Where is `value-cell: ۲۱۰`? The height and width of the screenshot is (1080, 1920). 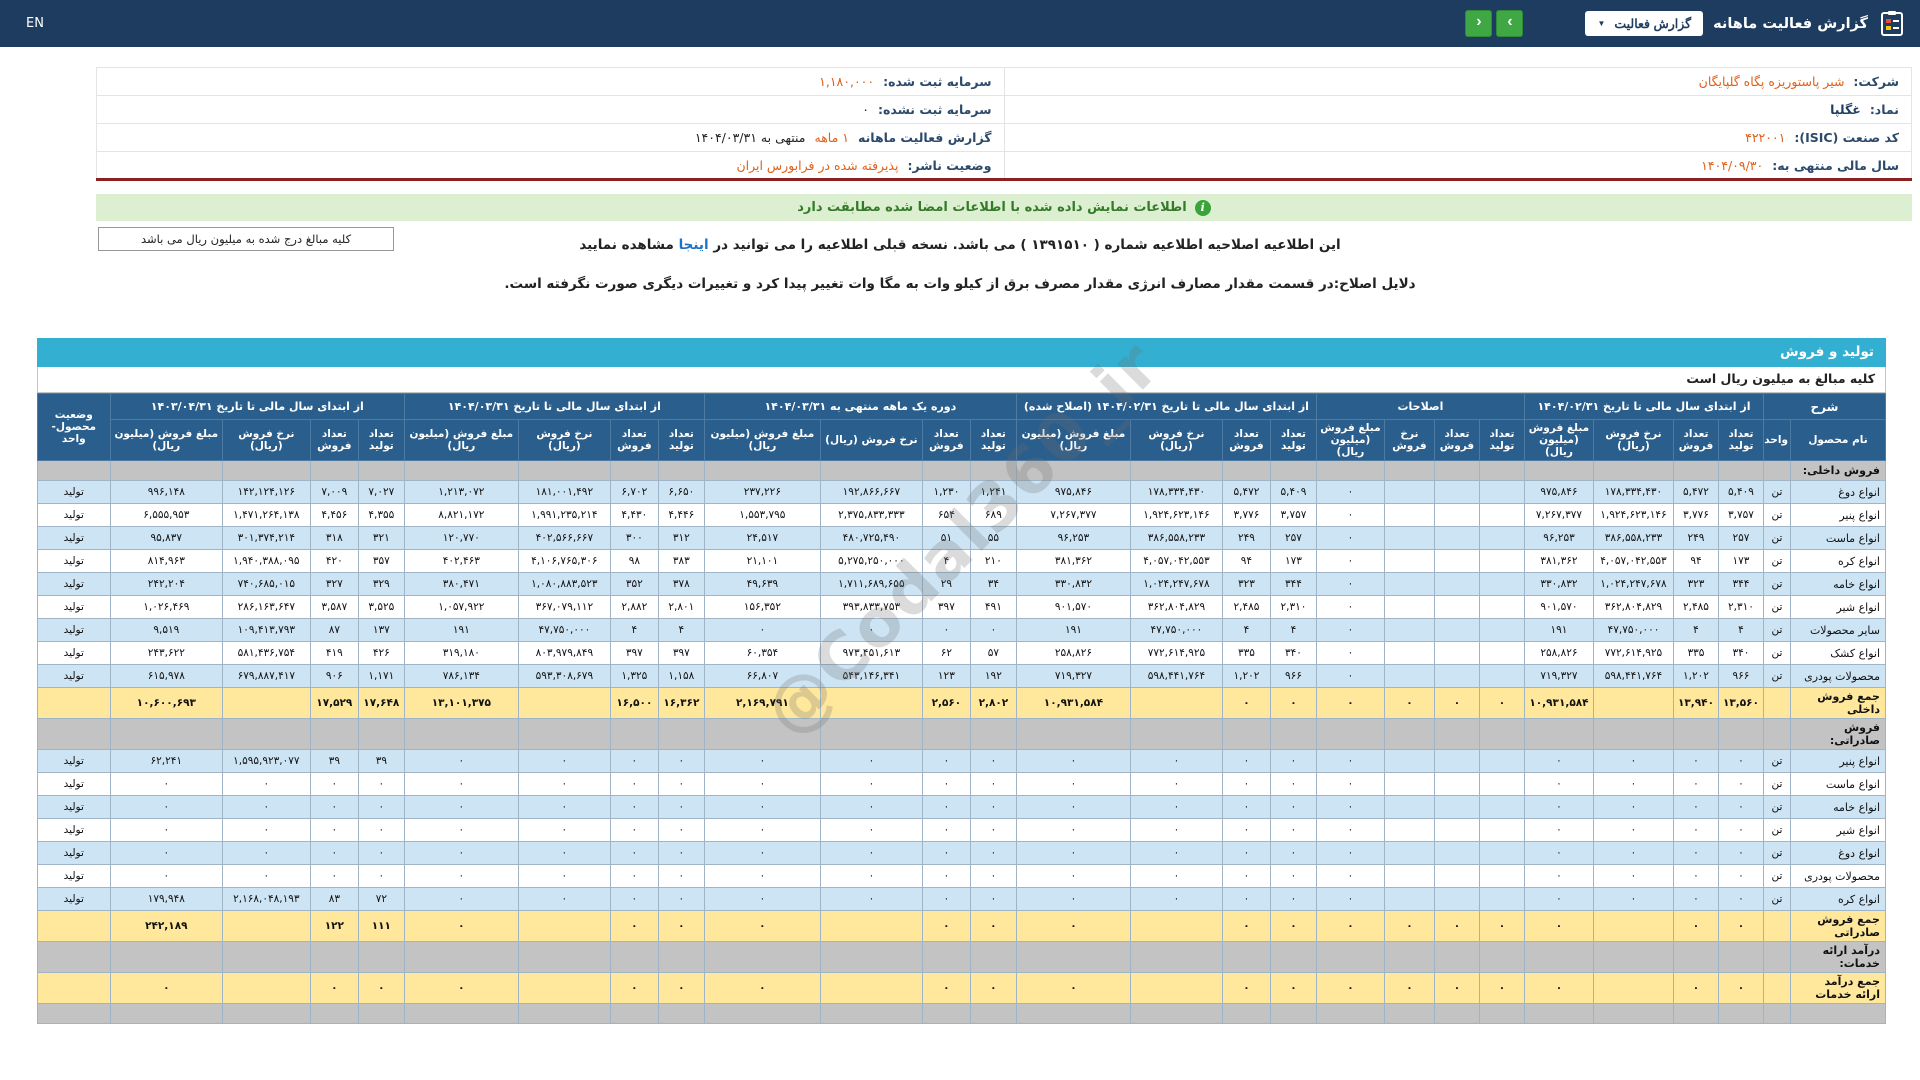 value-cell: ۲۱۰ is located at coordinates (993, 561).